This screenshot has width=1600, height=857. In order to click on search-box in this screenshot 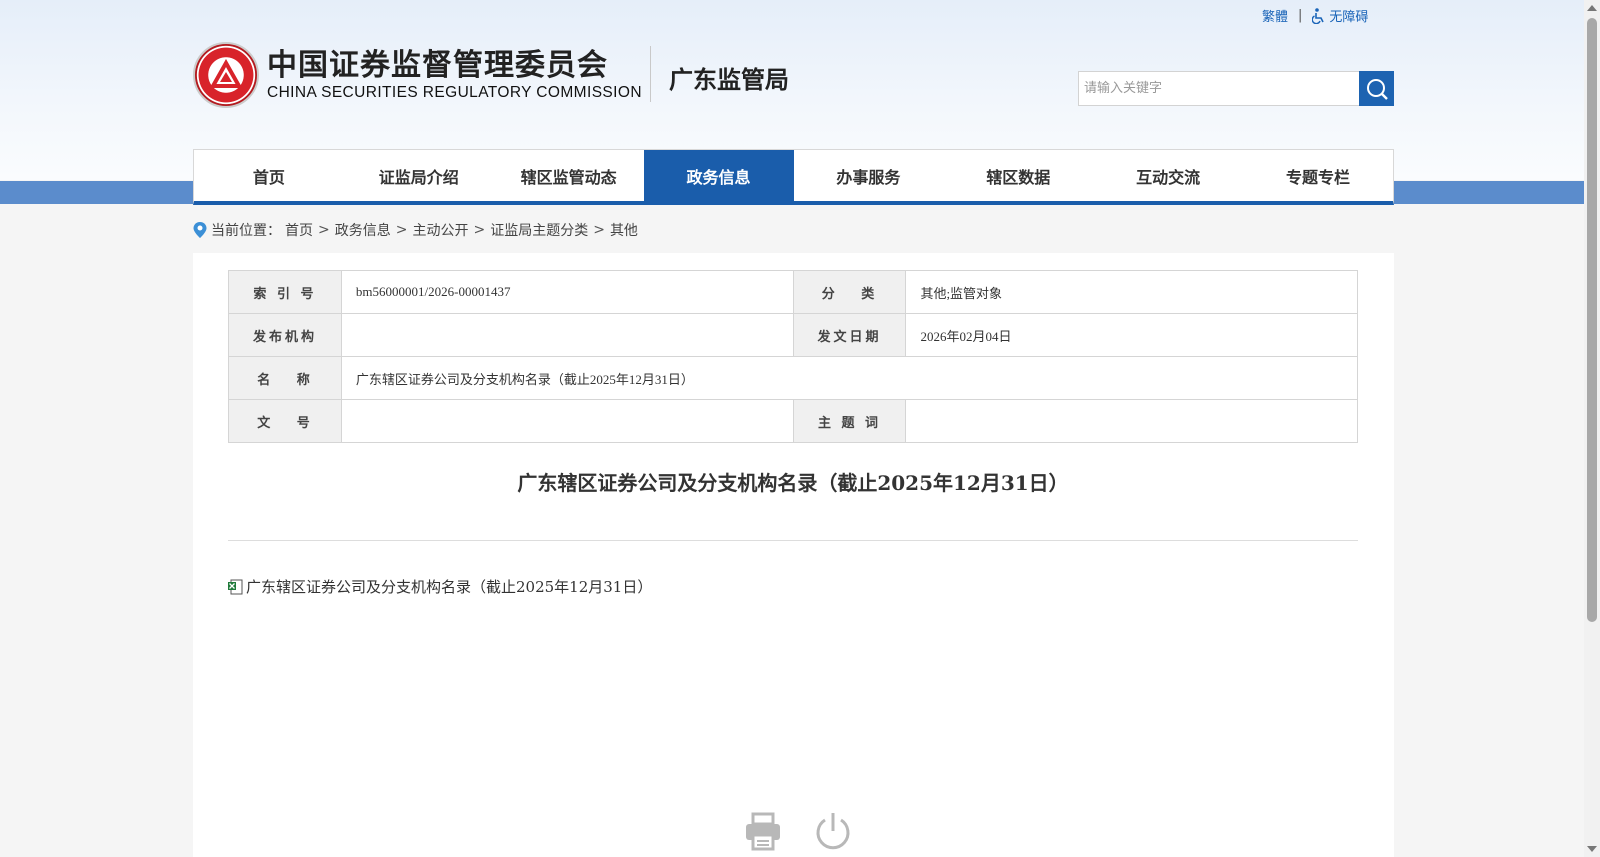, I will do `click(1236, 88)`.